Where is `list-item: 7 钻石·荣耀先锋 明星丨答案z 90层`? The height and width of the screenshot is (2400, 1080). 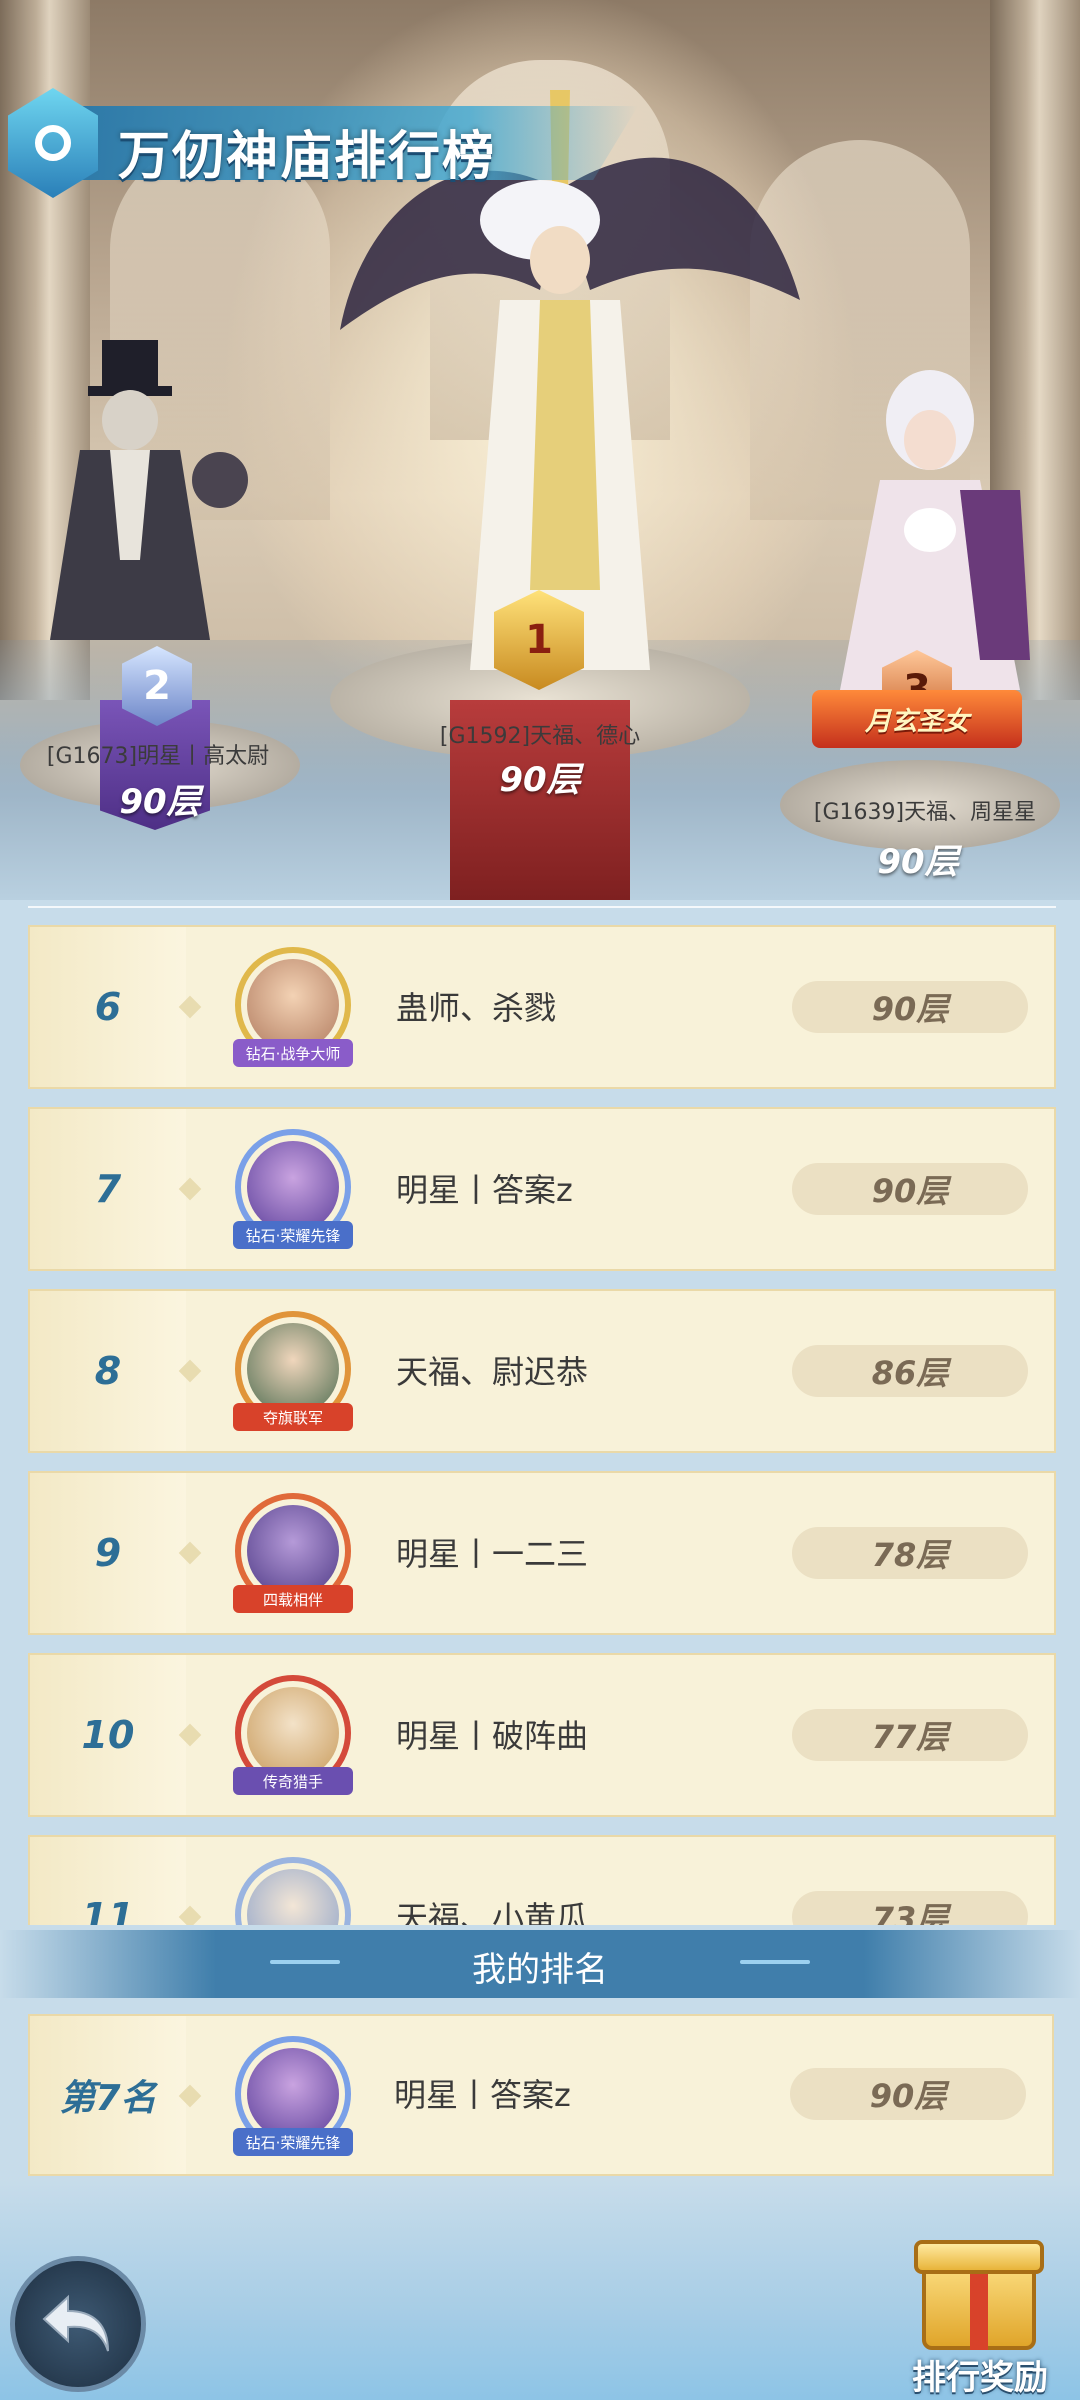 list-item: 7 钻石·荣耀先锋 明星丨答案z 90层 is located at coordinates (542, 1189).